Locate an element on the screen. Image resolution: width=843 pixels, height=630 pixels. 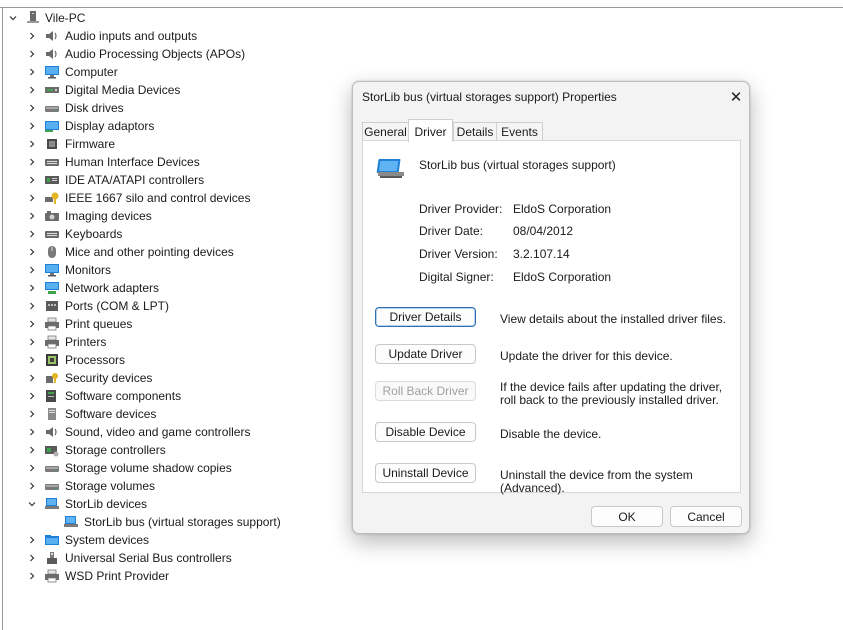
ide-controller-icon is located at coordinates (52, 180).